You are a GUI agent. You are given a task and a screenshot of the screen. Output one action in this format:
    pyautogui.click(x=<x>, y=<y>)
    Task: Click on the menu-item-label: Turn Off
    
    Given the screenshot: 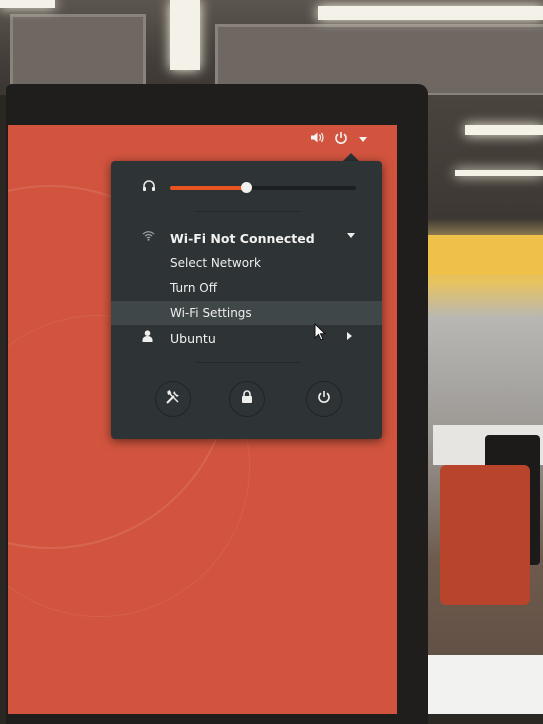 What is the action you would take?
    pyautogui.click(x=193, y=288)
    